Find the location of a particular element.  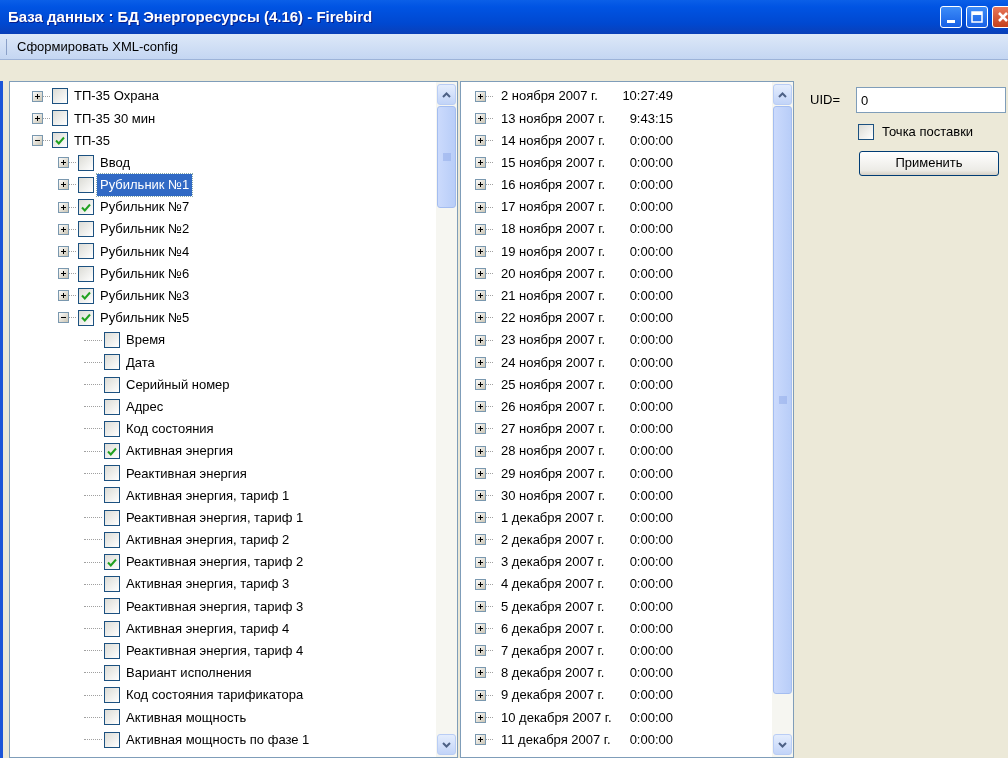

date-item: 10 декабря 2007 г. 0:00:00 is located at coordinates (587, 717).